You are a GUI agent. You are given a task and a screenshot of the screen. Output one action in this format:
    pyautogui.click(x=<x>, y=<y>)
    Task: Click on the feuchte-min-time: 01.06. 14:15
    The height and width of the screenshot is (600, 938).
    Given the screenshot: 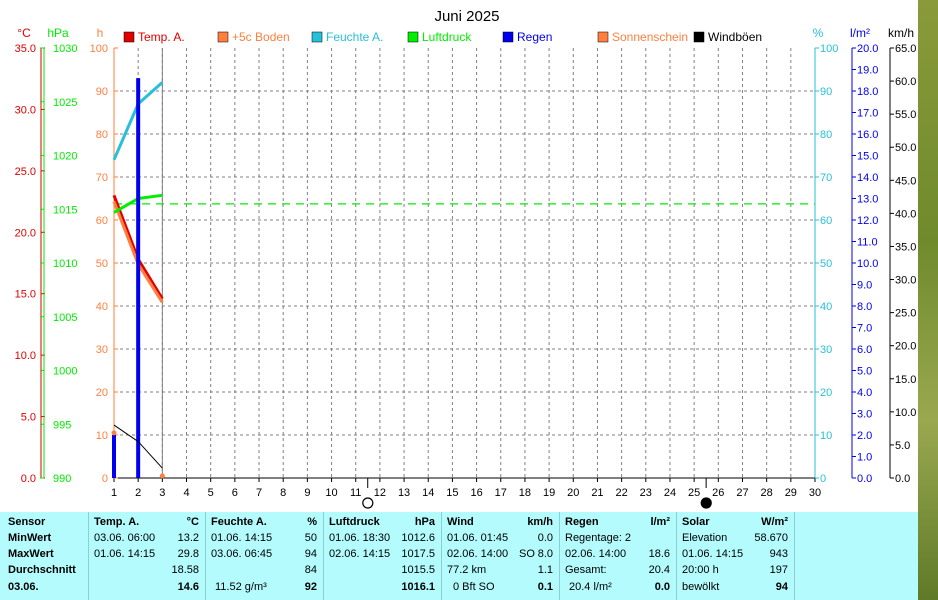 What is the action you would take?
    pyautogui.click(x=242, y=538)
    